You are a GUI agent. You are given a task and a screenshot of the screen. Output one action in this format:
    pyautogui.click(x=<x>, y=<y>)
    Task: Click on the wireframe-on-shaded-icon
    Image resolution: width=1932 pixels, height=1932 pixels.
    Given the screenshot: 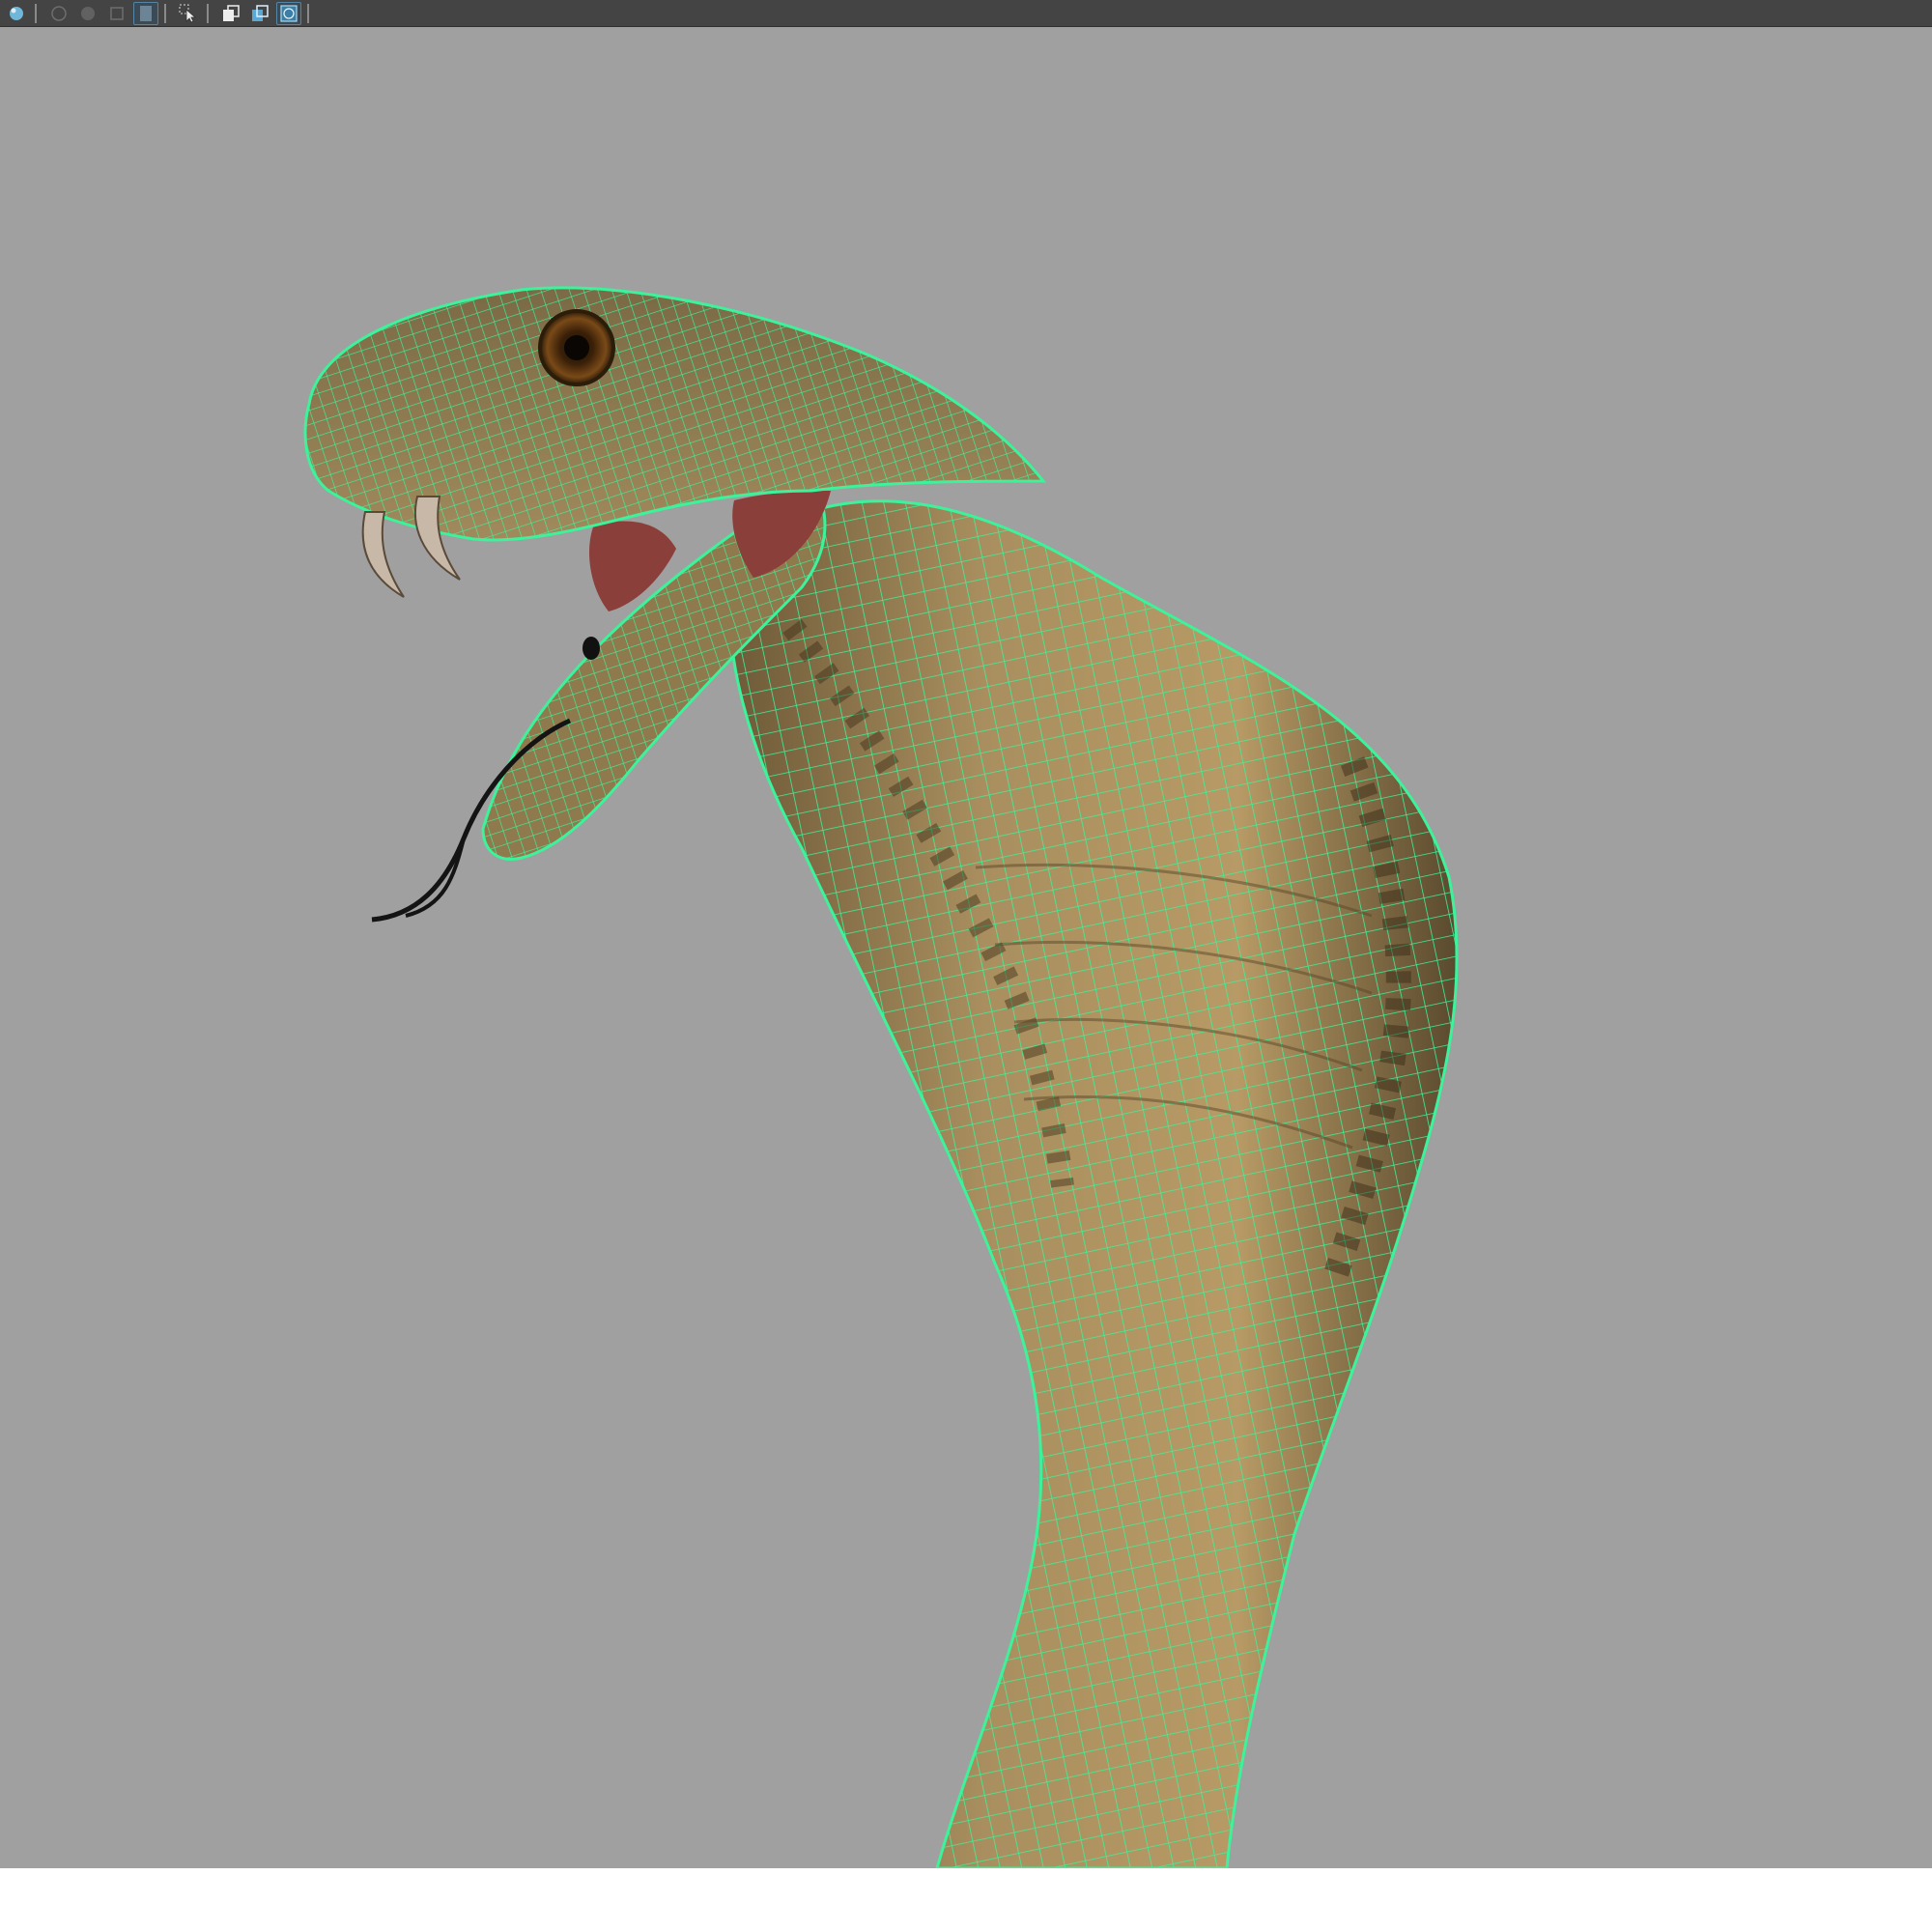 What is the action you would take?
    pyautogui.click(x=288, y=13)
    